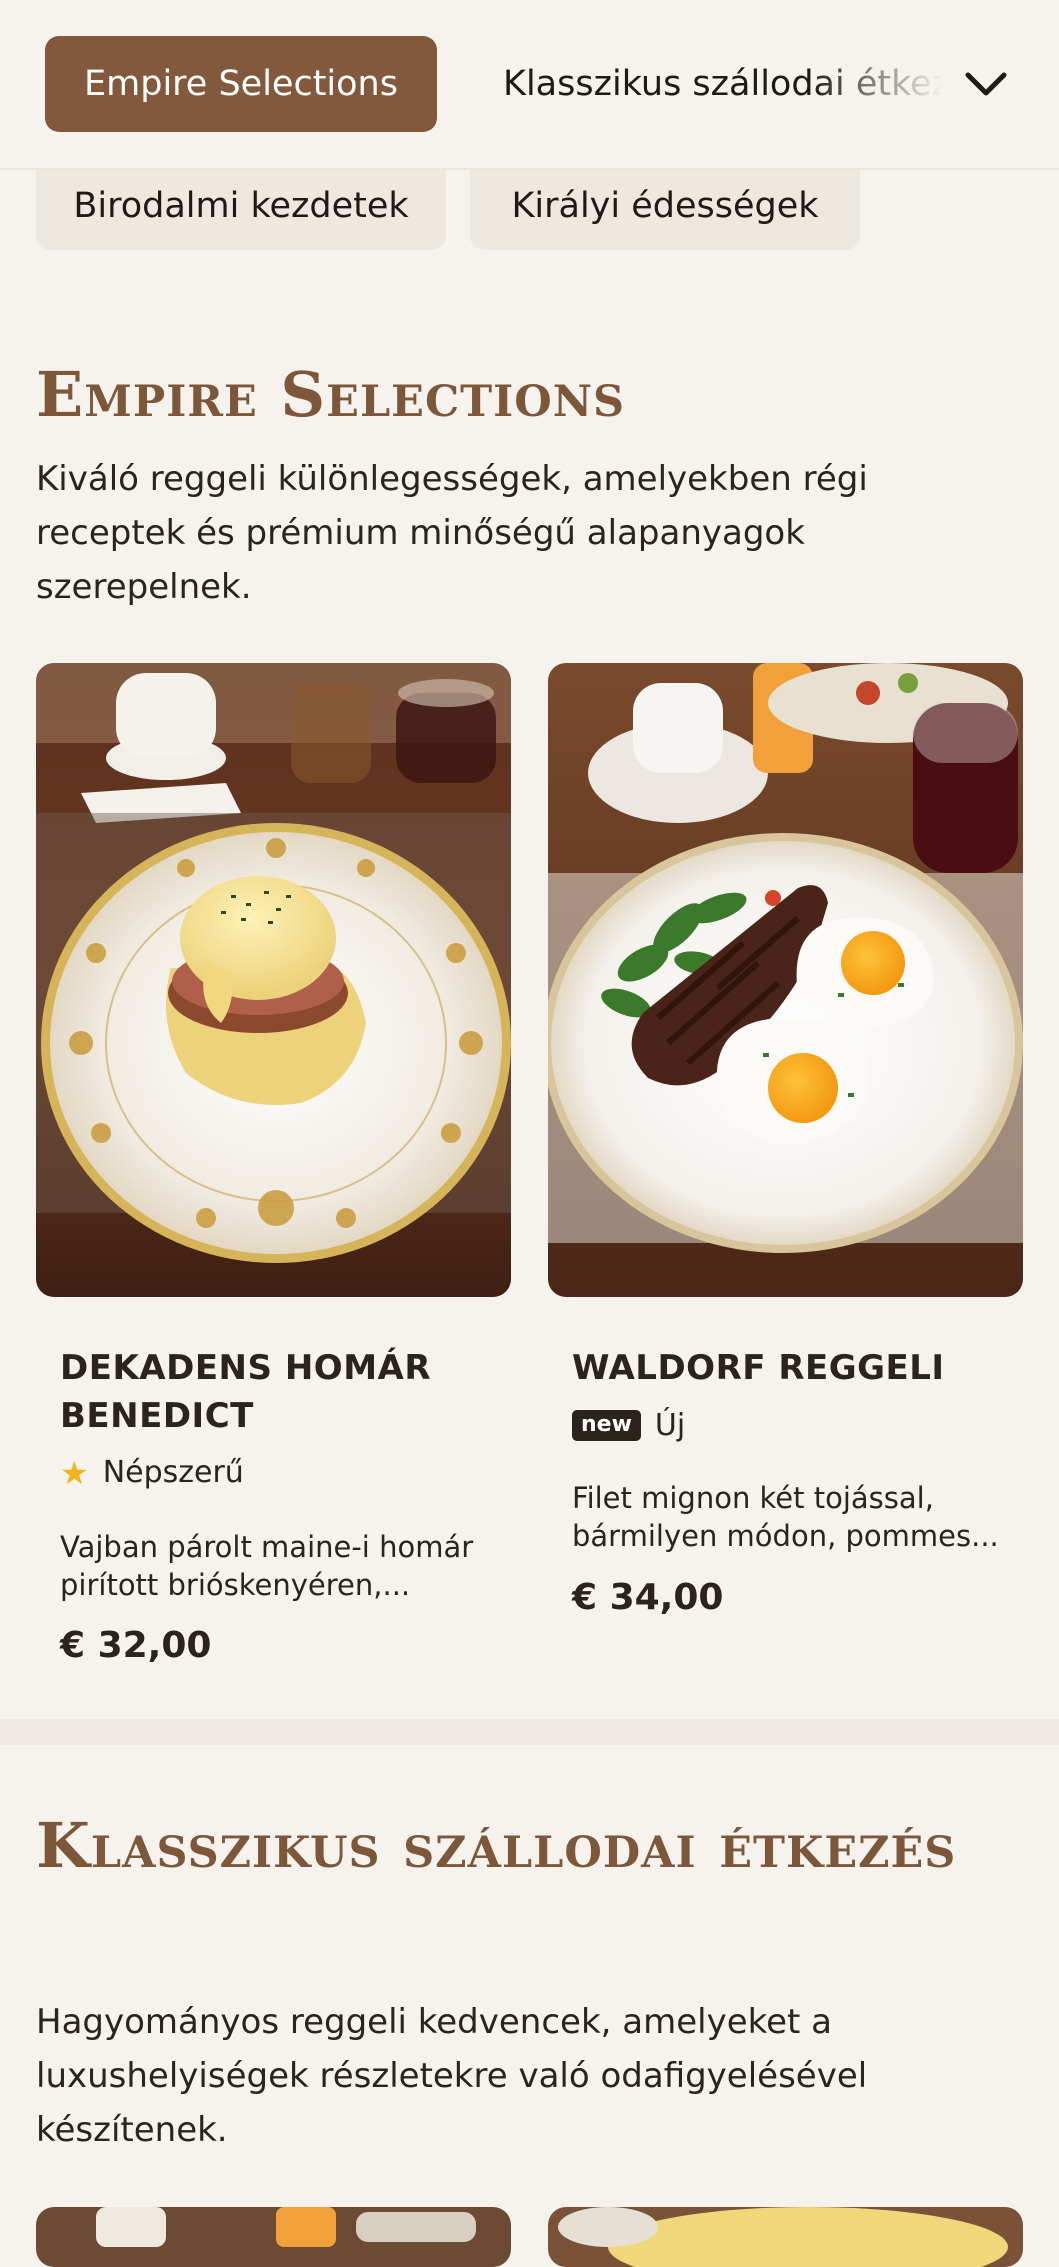  Describe the element at coordinates (241, 84) in the screenshot. I see `category-tab-active: Empire Selections` at that location.